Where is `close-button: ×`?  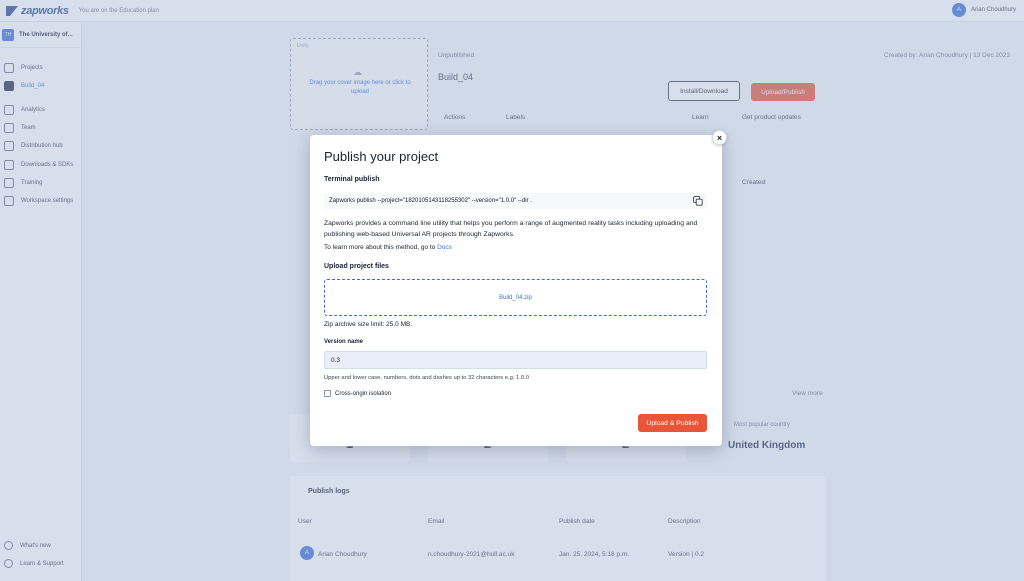
close-button: × is located at coordinates (719, 137).